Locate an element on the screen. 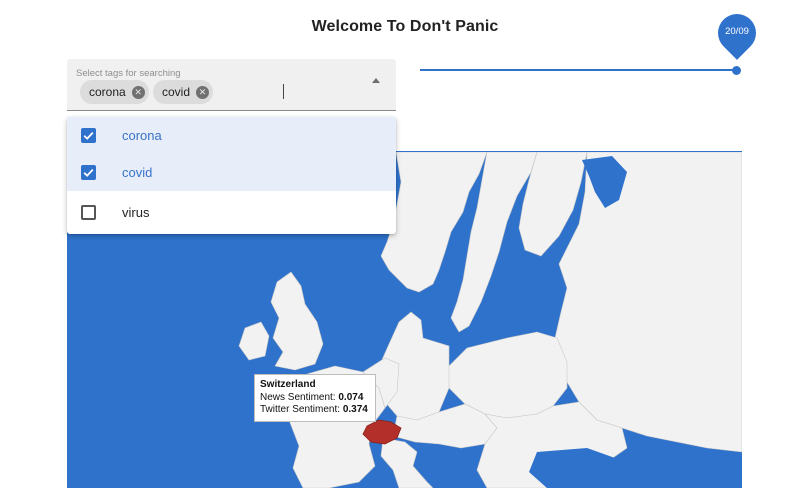 This screenshot has width=806, height=488. option-label: covid is located at coordinates (137, 172).